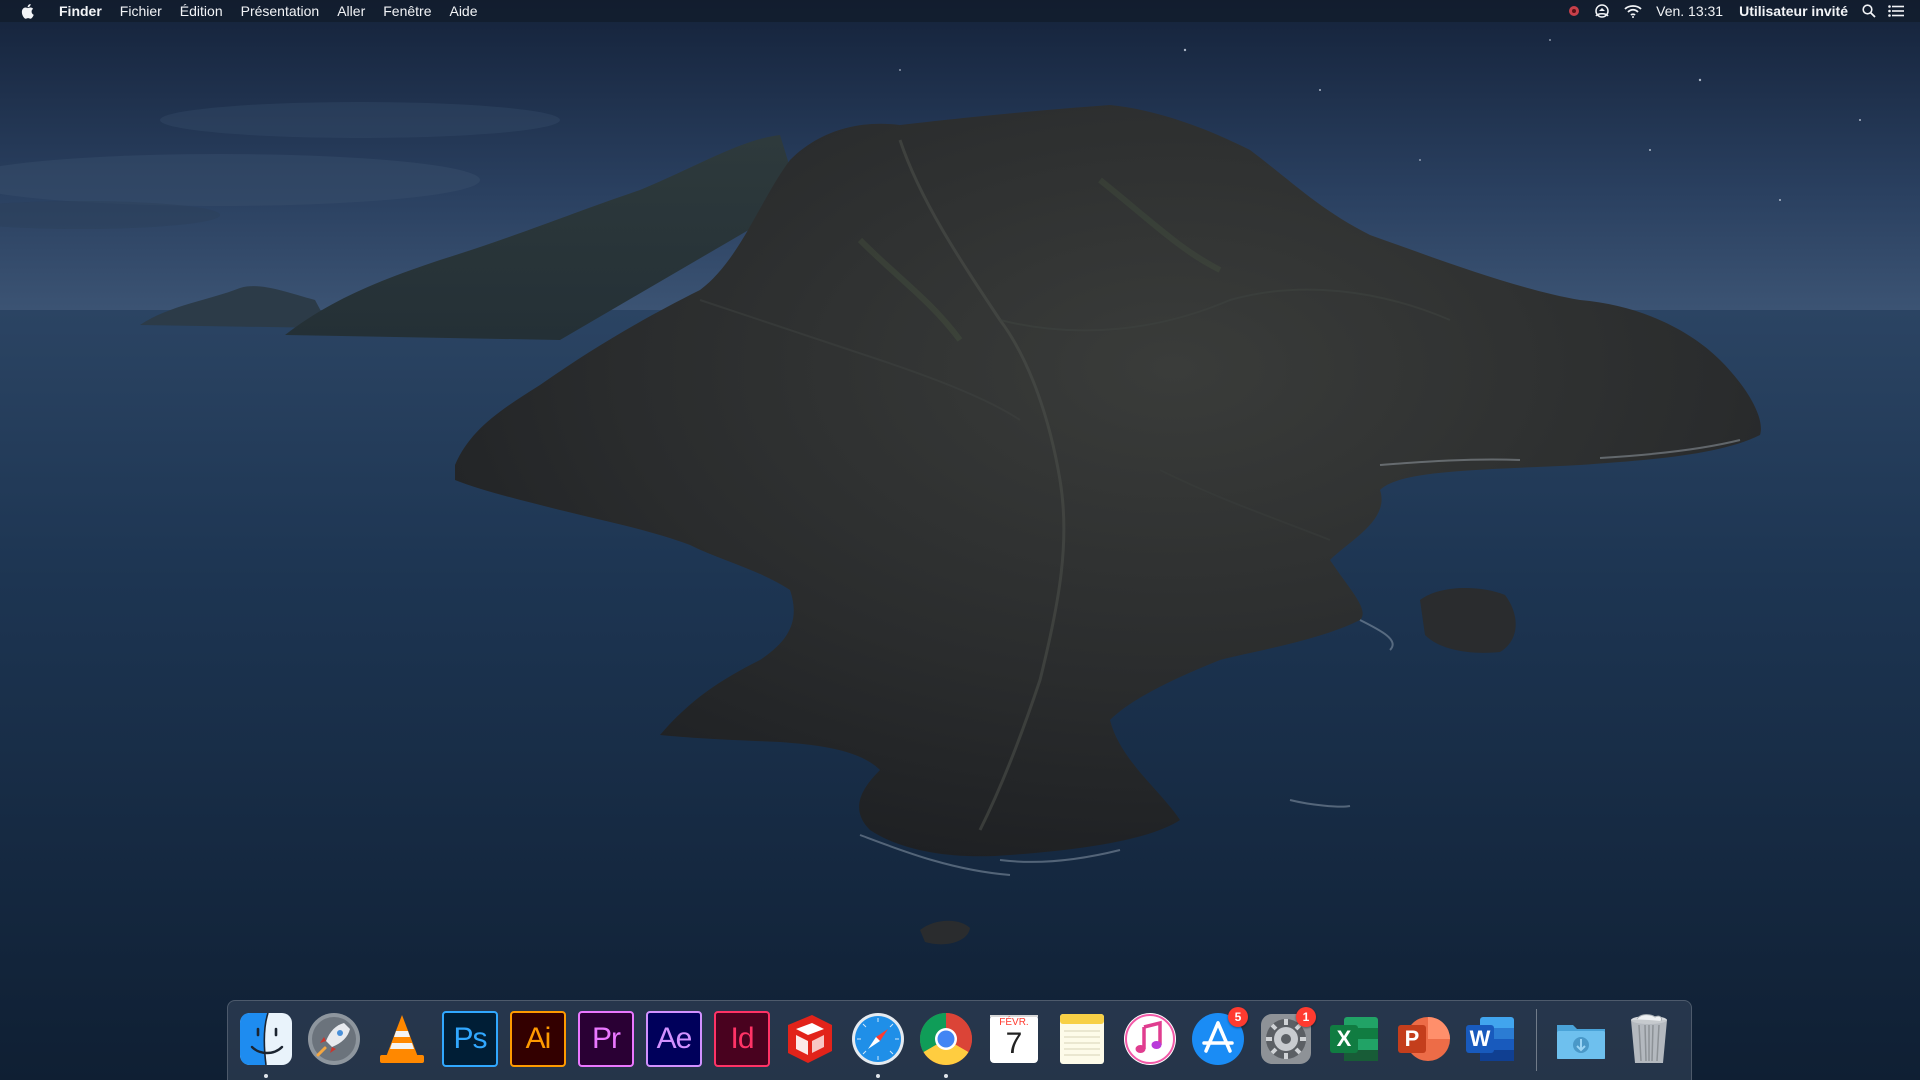 The image size is (1920, 1080). I want to click on dock-illustrator: Ai, so click(538, 1040).